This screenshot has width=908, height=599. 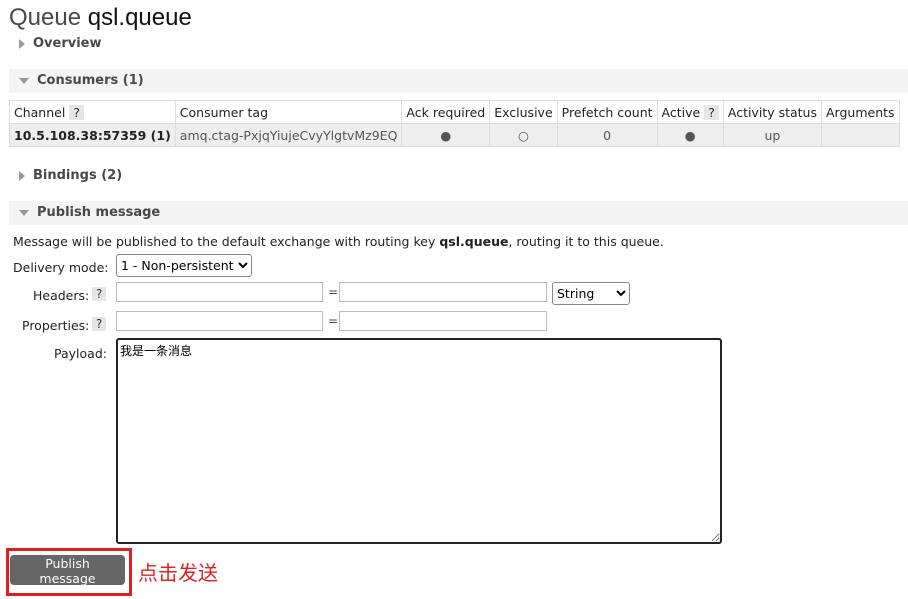 I want to click on page-title: Queue qsl.queue, so click(x=100, y=17).